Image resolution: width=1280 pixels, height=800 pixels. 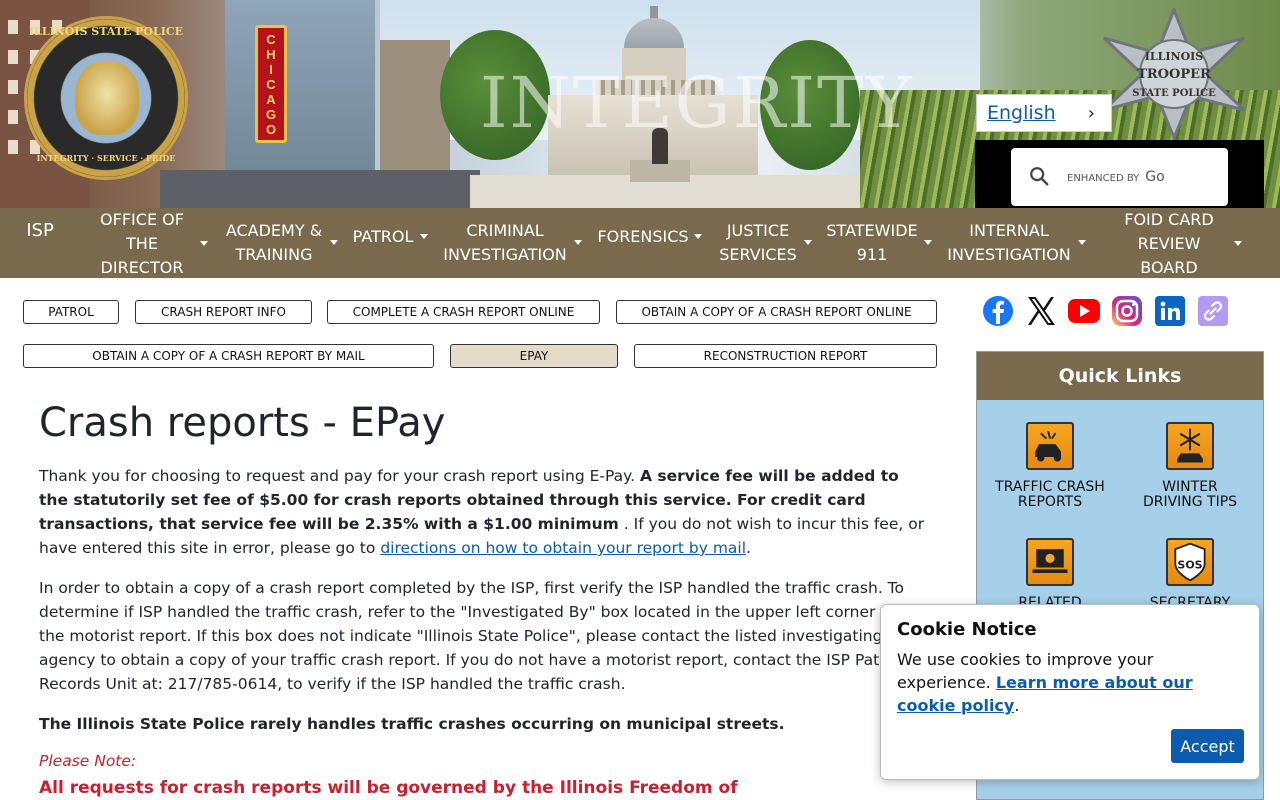 What do you see at coordinates (1155, 177) in the screenshot?
I see `google-brand: Go` at bounding box center [1155, 177].